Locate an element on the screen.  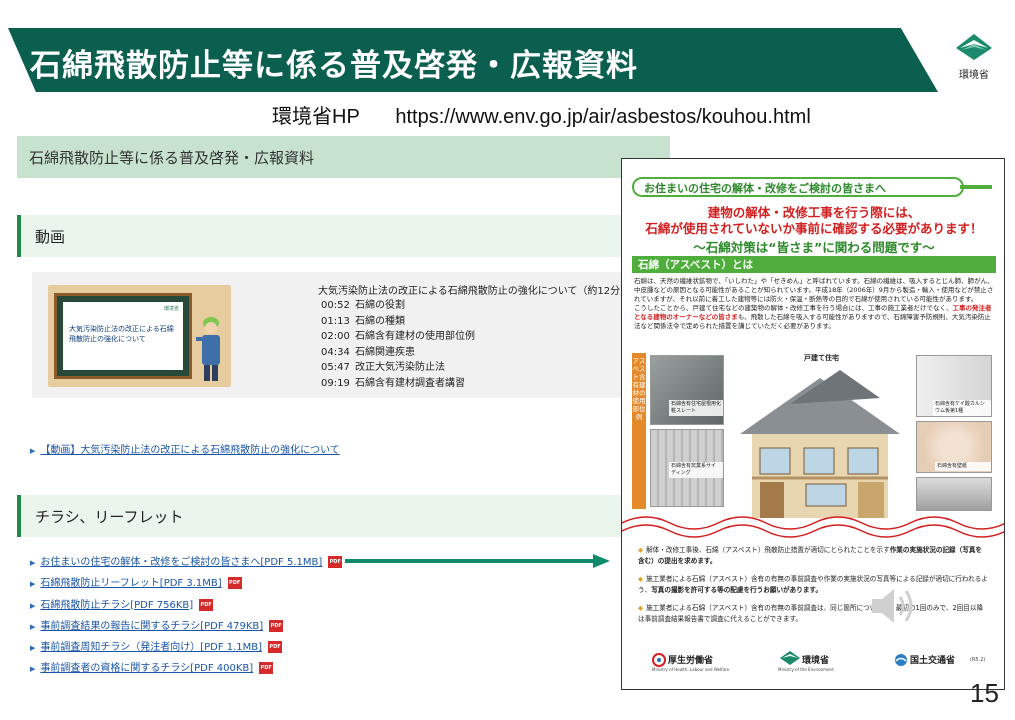
video-thumbnail: 環境省 大気汚染防止法の改正による石綿飛散防止の強化について is located at coordinates (139, 336).